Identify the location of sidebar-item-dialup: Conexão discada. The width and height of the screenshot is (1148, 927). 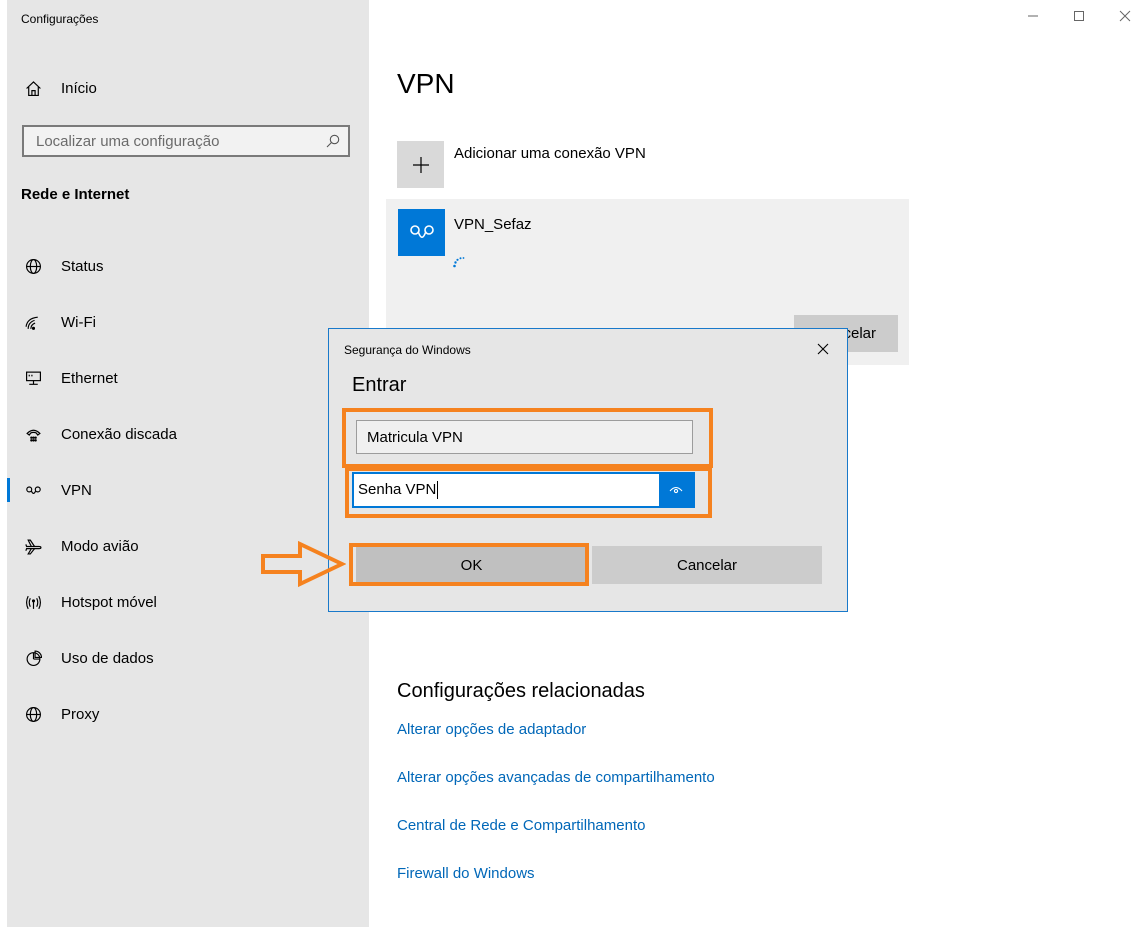
(188, 434).